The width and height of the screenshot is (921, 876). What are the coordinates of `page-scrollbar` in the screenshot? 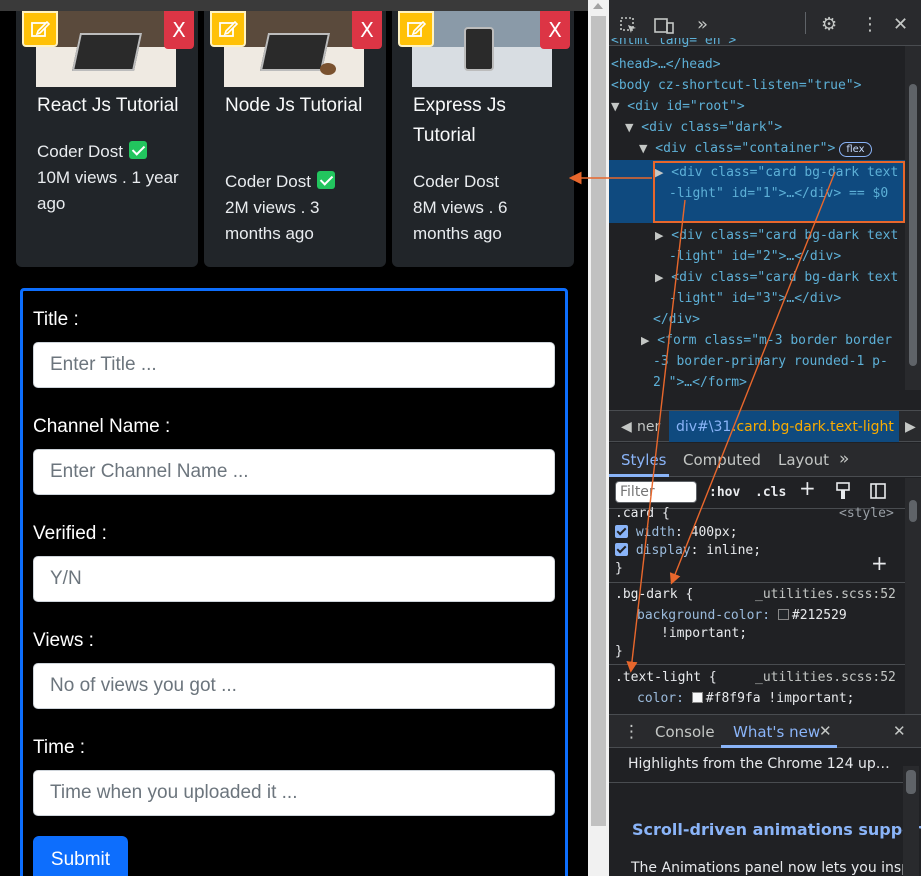 It's located at (598, 438).